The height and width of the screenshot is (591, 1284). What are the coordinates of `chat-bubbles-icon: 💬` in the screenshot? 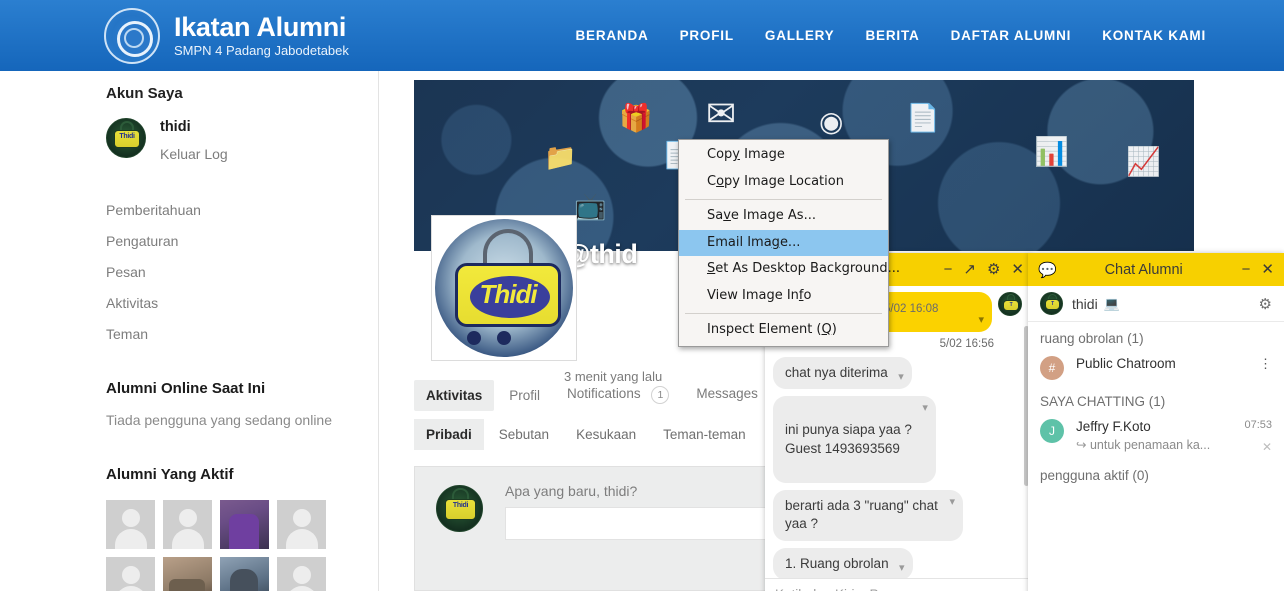 It's located at (1047, 270).